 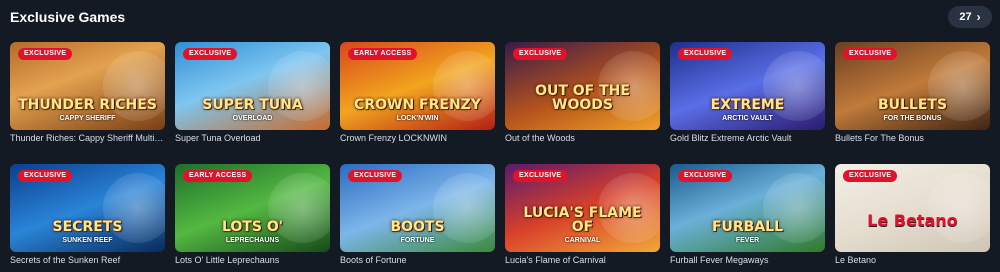 What do you see at coordinates (912, 260) in the screenshot?
I see `game-name: Le Betano` at bounding box center [912, 260].